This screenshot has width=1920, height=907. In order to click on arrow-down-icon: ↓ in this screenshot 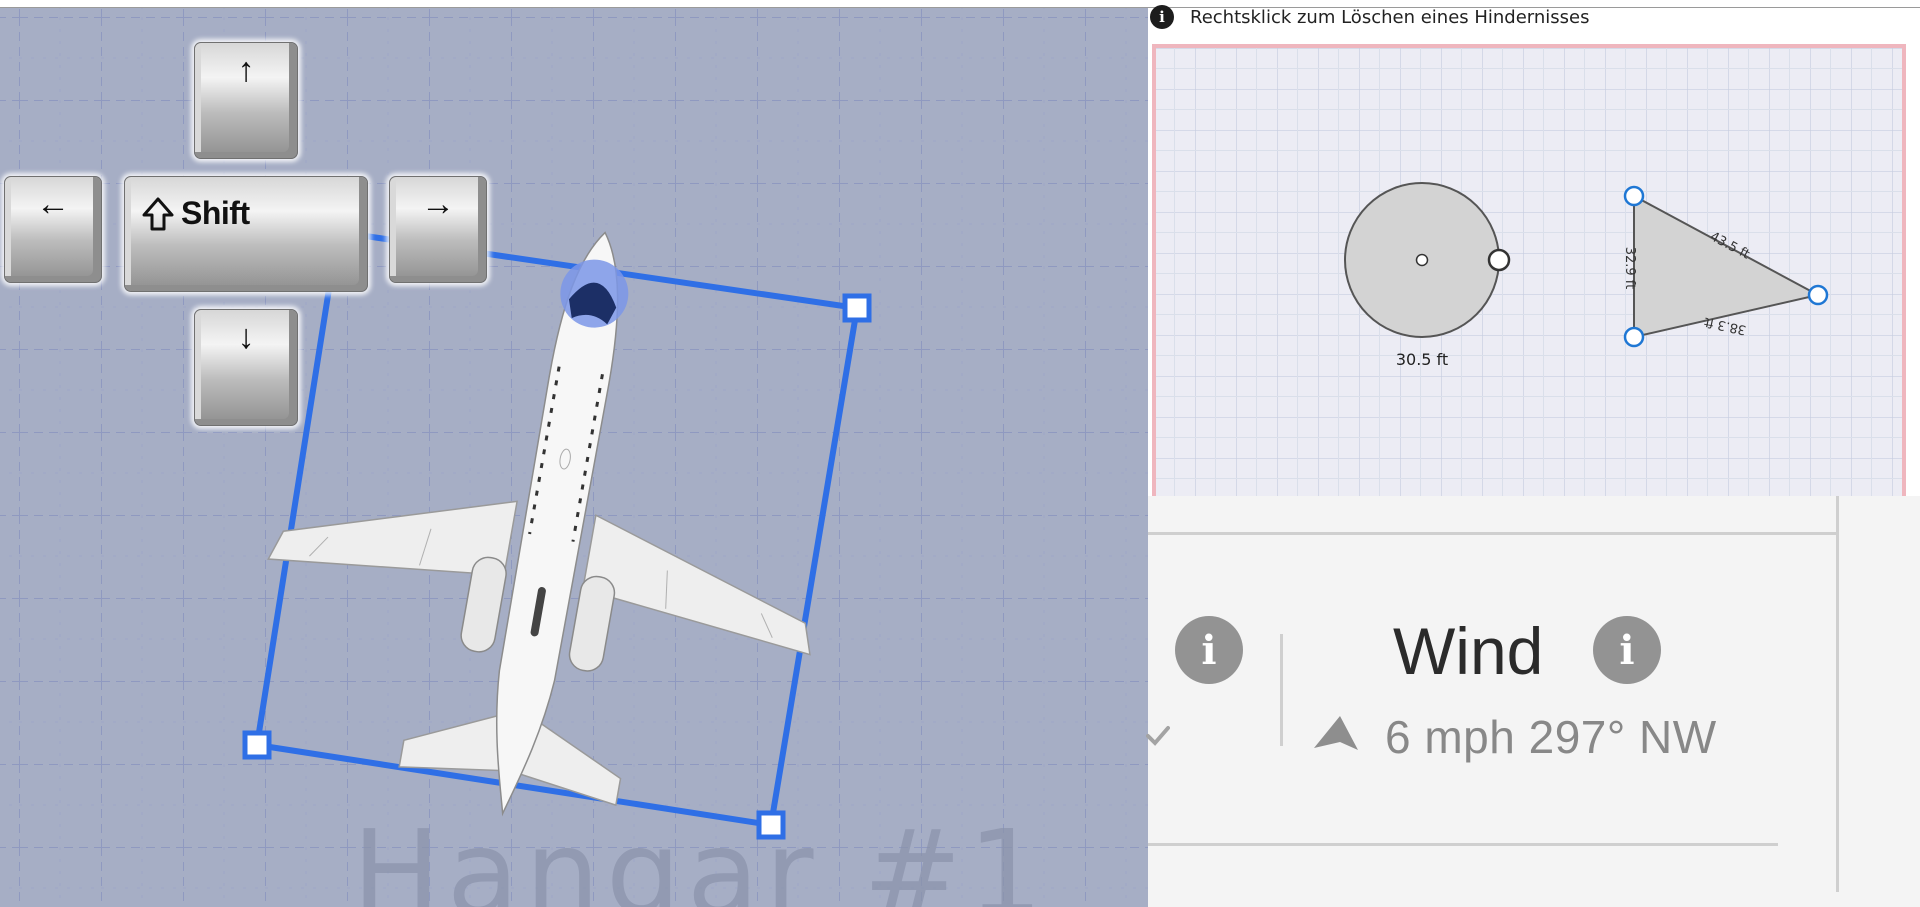, I will do `click(246, 337)`.